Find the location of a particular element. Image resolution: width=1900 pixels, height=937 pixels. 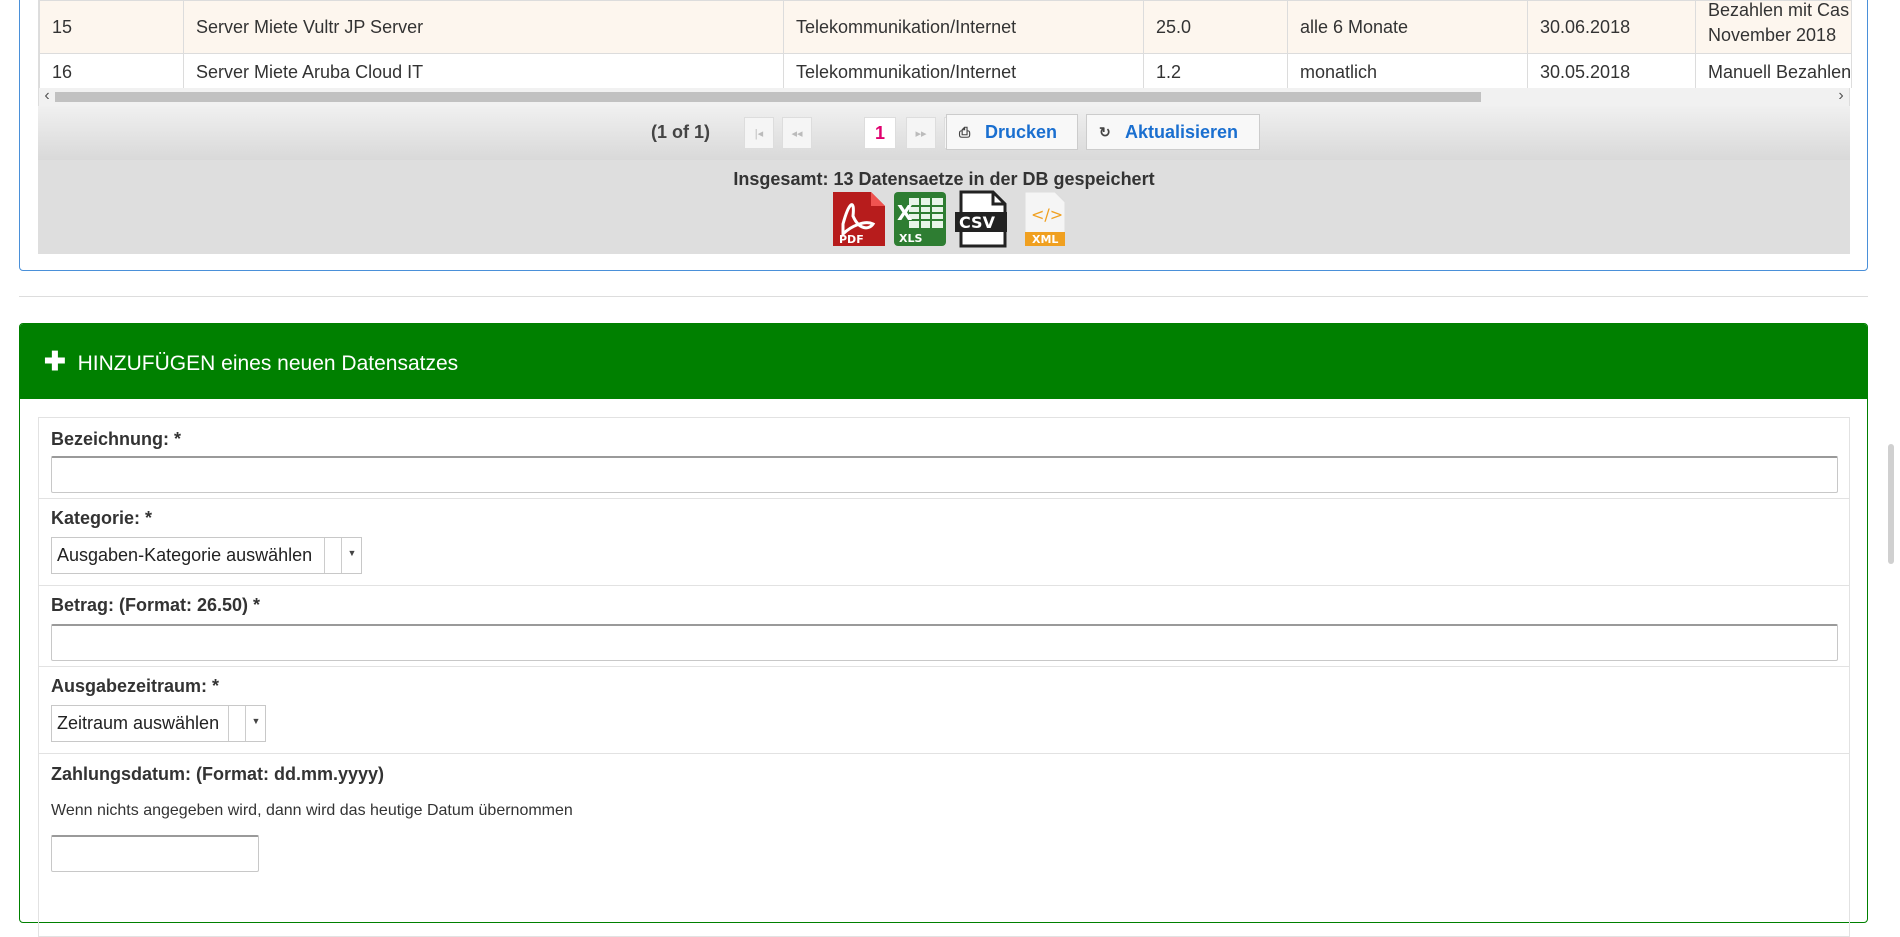

bezeichnung-label: Bezeichnung: * is located at coordinates (116, 439).